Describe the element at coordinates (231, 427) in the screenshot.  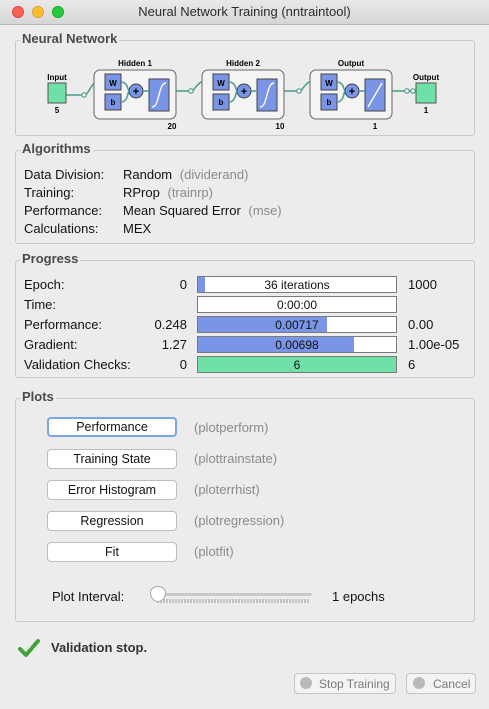
I see `plot-function-label: (plotperform)` at that location.